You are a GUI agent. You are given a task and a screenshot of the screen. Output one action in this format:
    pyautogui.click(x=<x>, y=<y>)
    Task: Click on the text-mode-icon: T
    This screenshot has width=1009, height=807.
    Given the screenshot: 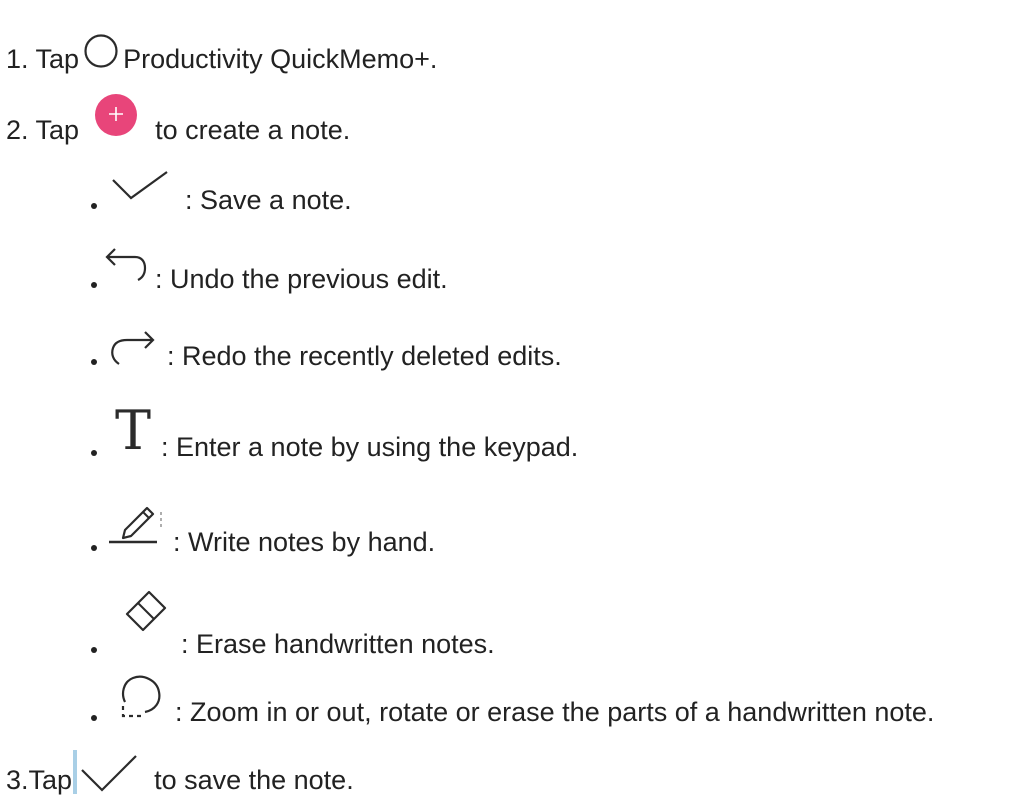 What is the action you would take?
    pyautogui.click(x=133, y=430)
    